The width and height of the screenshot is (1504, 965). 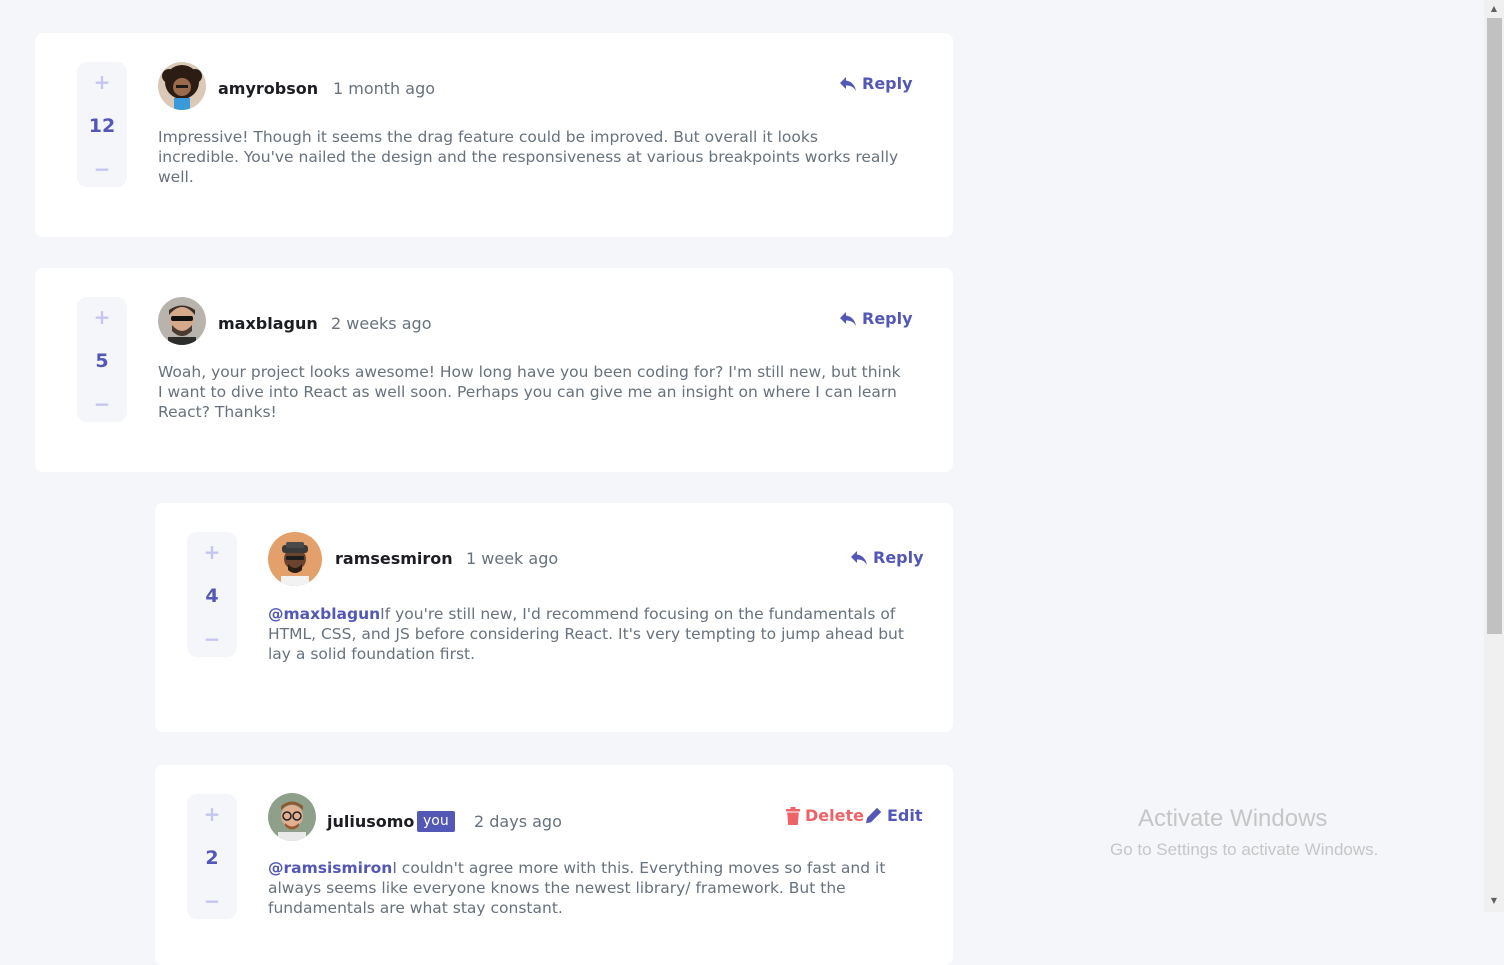 I want to click on score-value: 12, so click(x=102, y=125).